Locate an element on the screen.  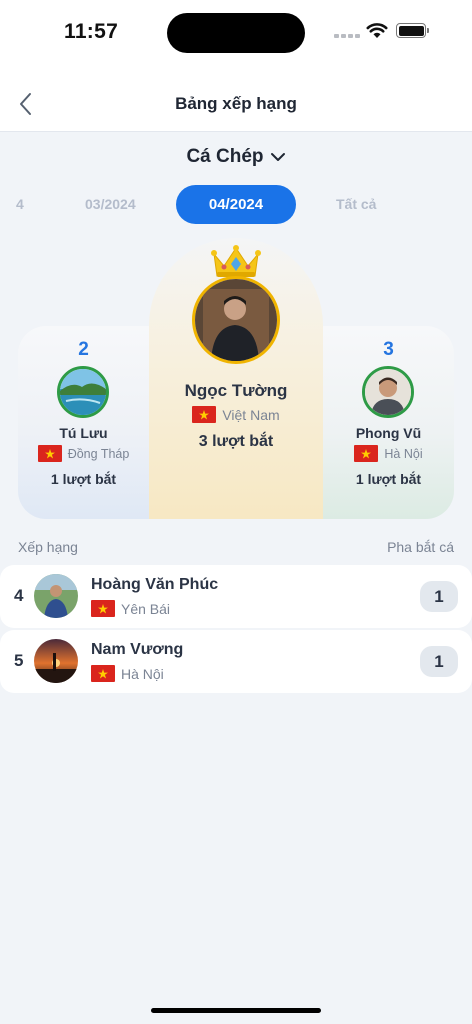
chevron-down-icon is located at coordinates (277, 157).